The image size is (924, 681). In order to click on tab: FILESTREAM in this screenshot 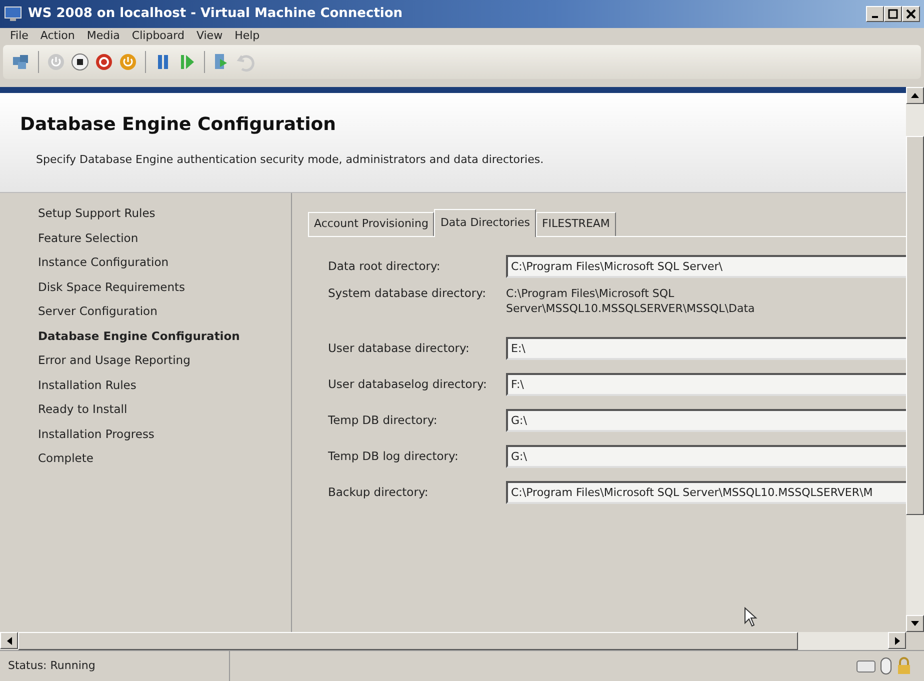, I will do `click(576, 224)`.